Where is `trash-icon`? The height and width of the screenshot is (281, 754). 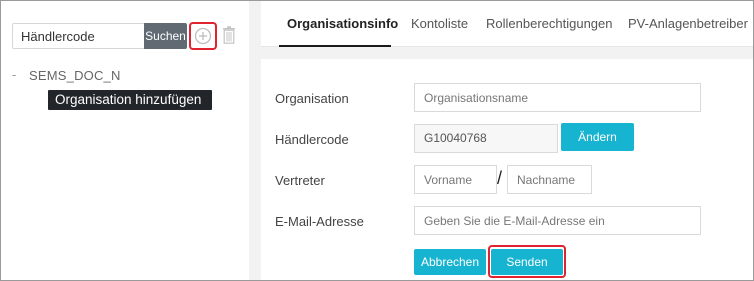
trash-icon is located at coordinates (229, 35).